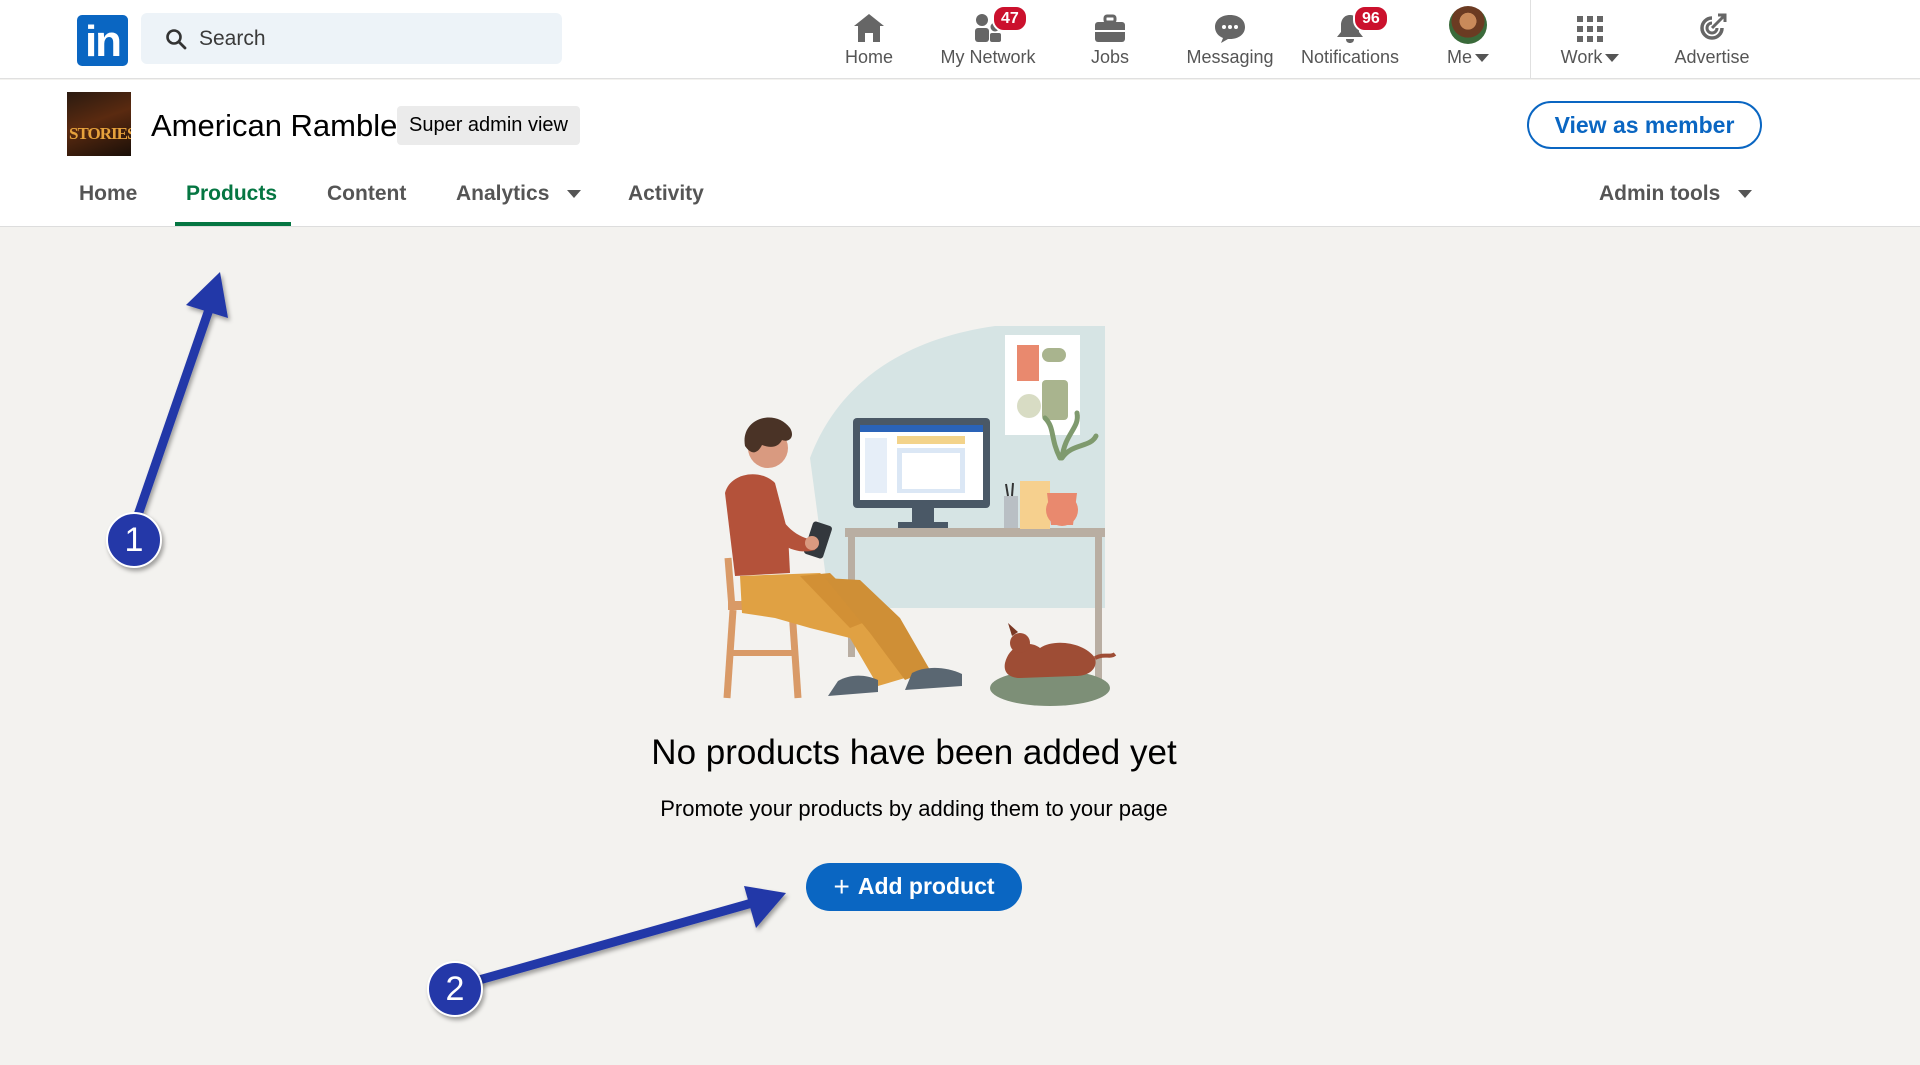  What do you see at coordinates (108, 194) in the screenshot?
I see `tab-home: Home` at bounding box center [108, 194].